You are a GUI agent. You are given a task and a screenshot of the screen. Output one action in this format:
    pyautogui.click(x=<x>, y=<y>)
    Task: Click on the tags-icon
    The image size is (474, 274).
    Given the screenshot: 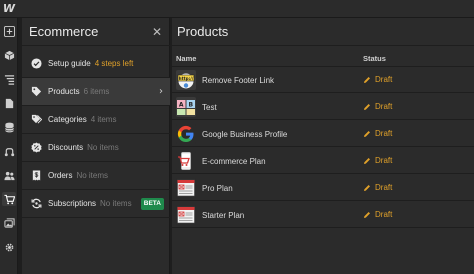 What is the action you would take?
    pyautogui.click(x=36, y=119)
    